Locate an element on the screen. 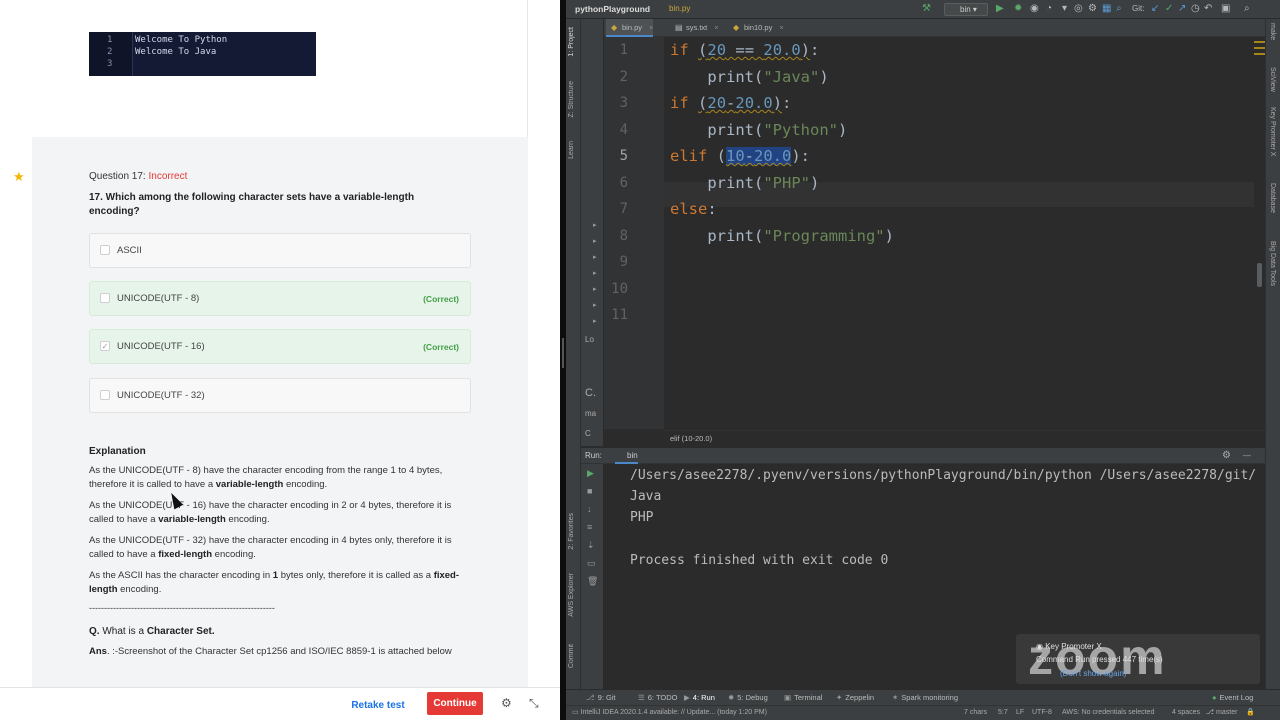  project-tool-tab: 1: Project is located at coordinates (571, 42).